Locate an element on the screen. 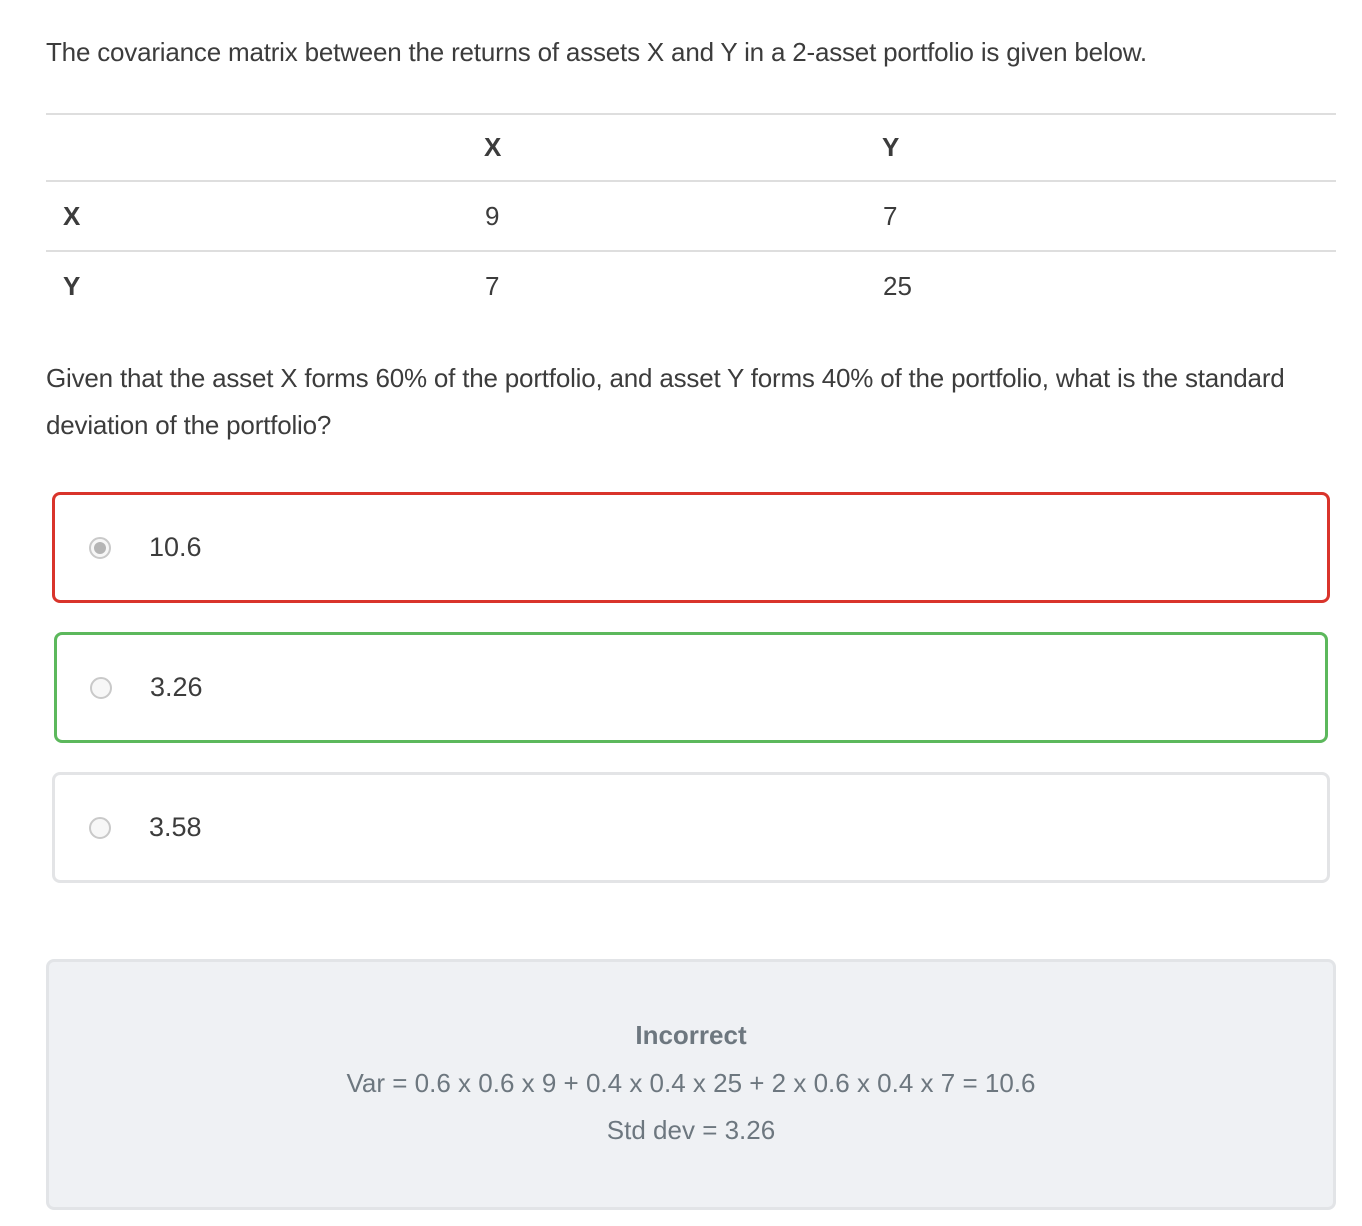 Image resolution: width=1362 pixels, height=1226 pixels. table-header-row: X Y is located at coordinates (691, 147).